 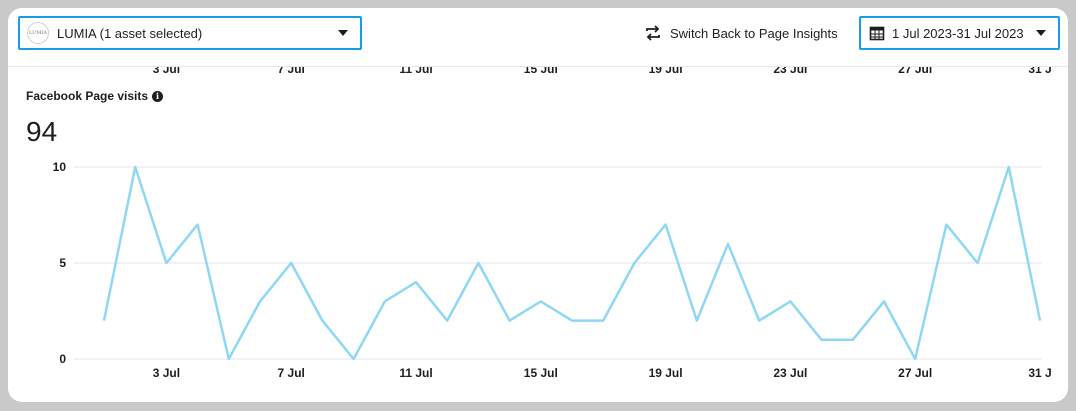 I want to click on x-tick-label: 15 Jul, so click(x=541, y=373).